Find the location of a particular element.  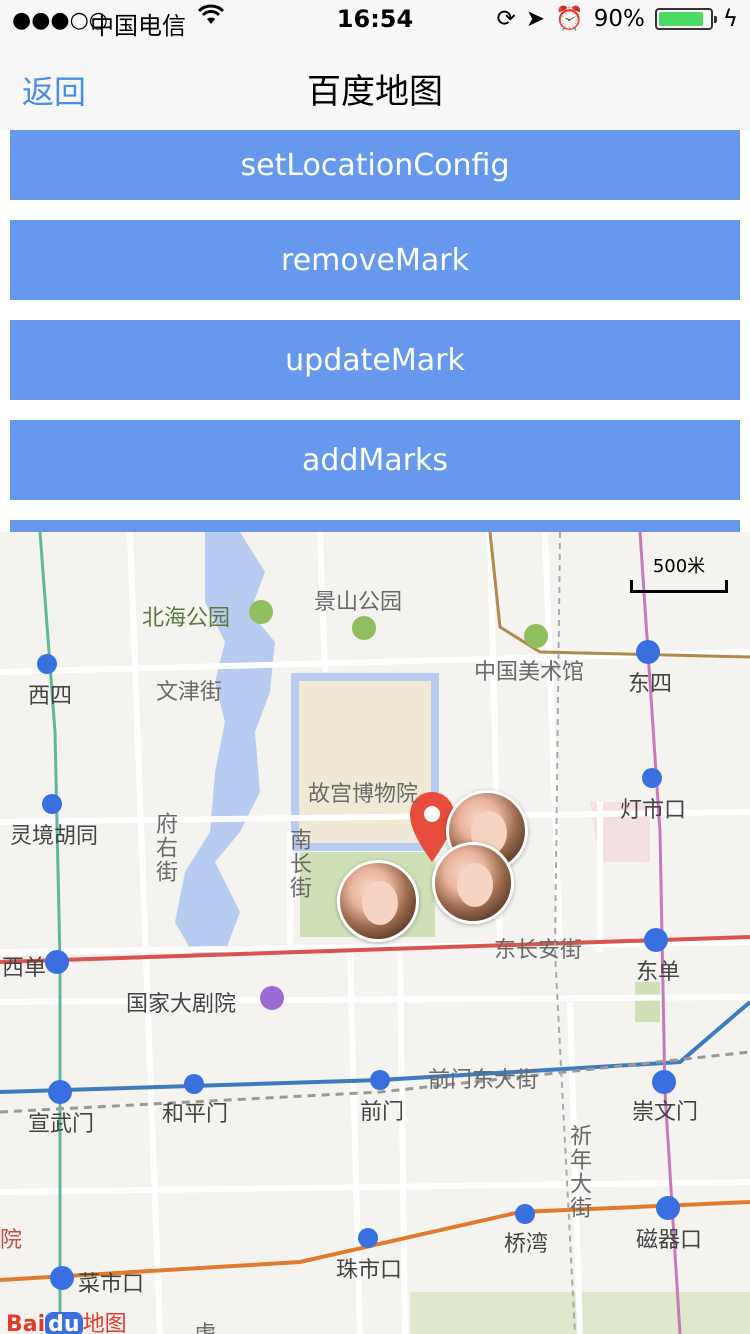

status-bar: ●●●○○ 中国电信 16:54 ⟳ ➤ ⏰ 90% ϟ is located at coordinates (375, 20).